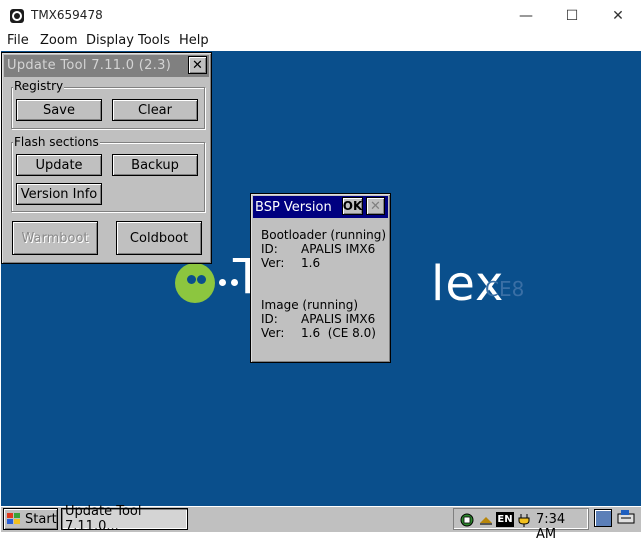 Image resolution: width=642 pixels, height=542 pixels. I want to click on image-ver-label: Ver:, so click(273, 333).